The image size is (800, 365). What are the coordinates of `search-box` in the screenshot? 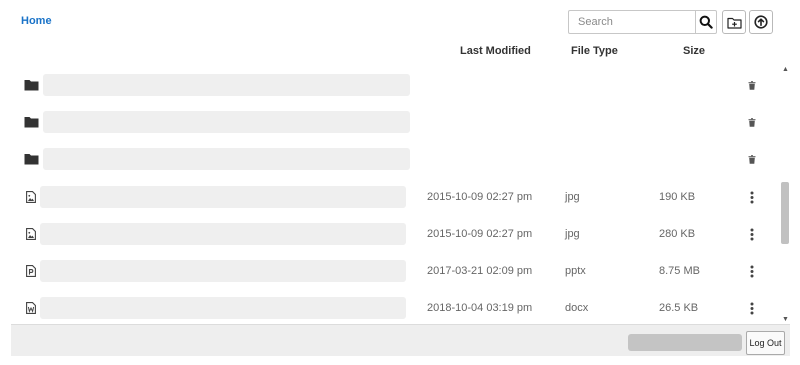 It's located at (642, 22).